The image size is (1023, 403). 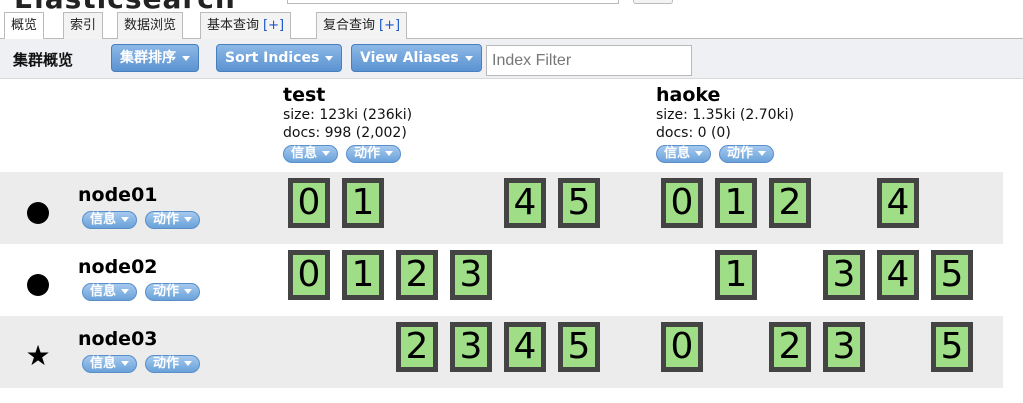 I want to click on tab-overview: 概览, so click(x=24, y=26).